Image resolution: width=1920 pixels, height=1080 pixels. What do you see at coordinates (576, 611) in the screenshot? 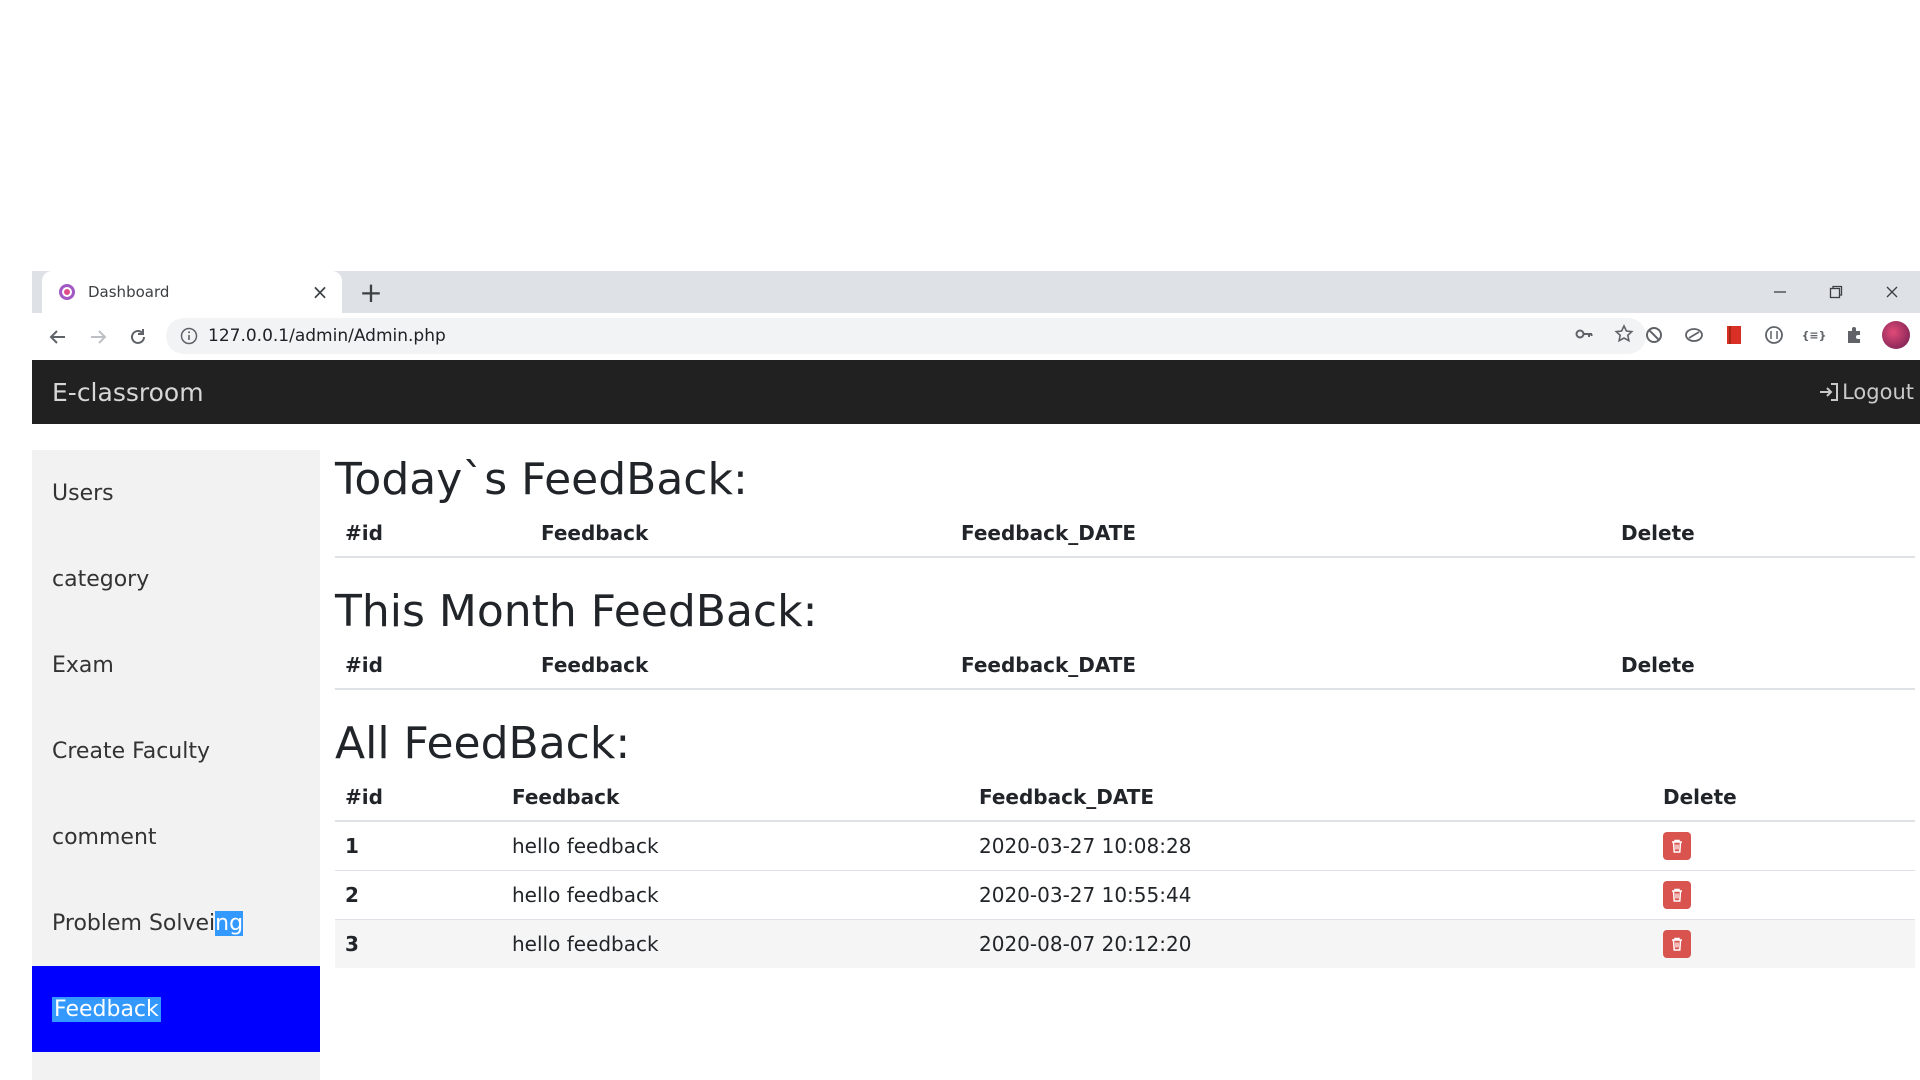
I see `month-feedback-title: This Month FeedBack:` at bounding box center [576, 611].